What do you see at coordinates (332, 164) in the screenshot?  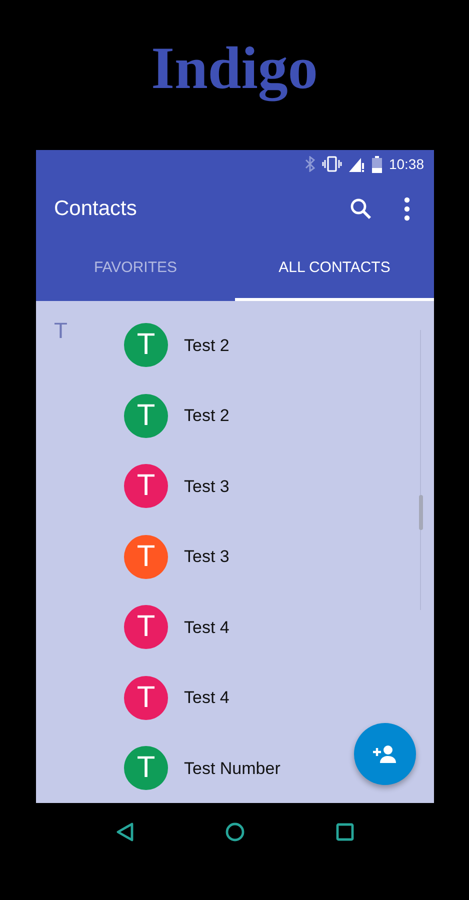 I see `vibrate-icon` at bounding box center [332, 164].